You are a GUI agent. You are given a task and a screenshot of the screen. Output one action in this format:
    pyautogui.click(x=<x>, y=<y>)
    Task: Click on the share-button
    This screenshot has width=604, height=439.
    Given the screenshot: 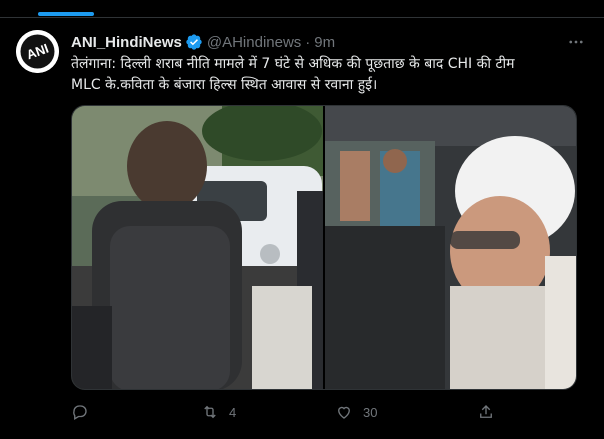 What is the action you would take?
    pyautogui.click(x=486, y=412)
    